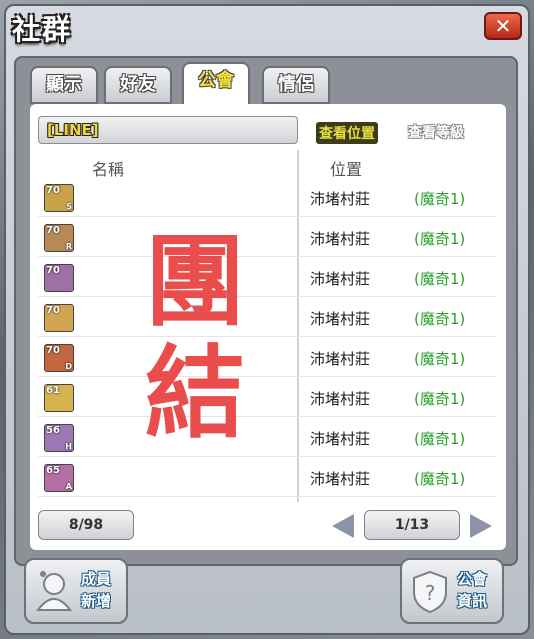  I want to click on tab-couple: 情侶, so click(296, 85).